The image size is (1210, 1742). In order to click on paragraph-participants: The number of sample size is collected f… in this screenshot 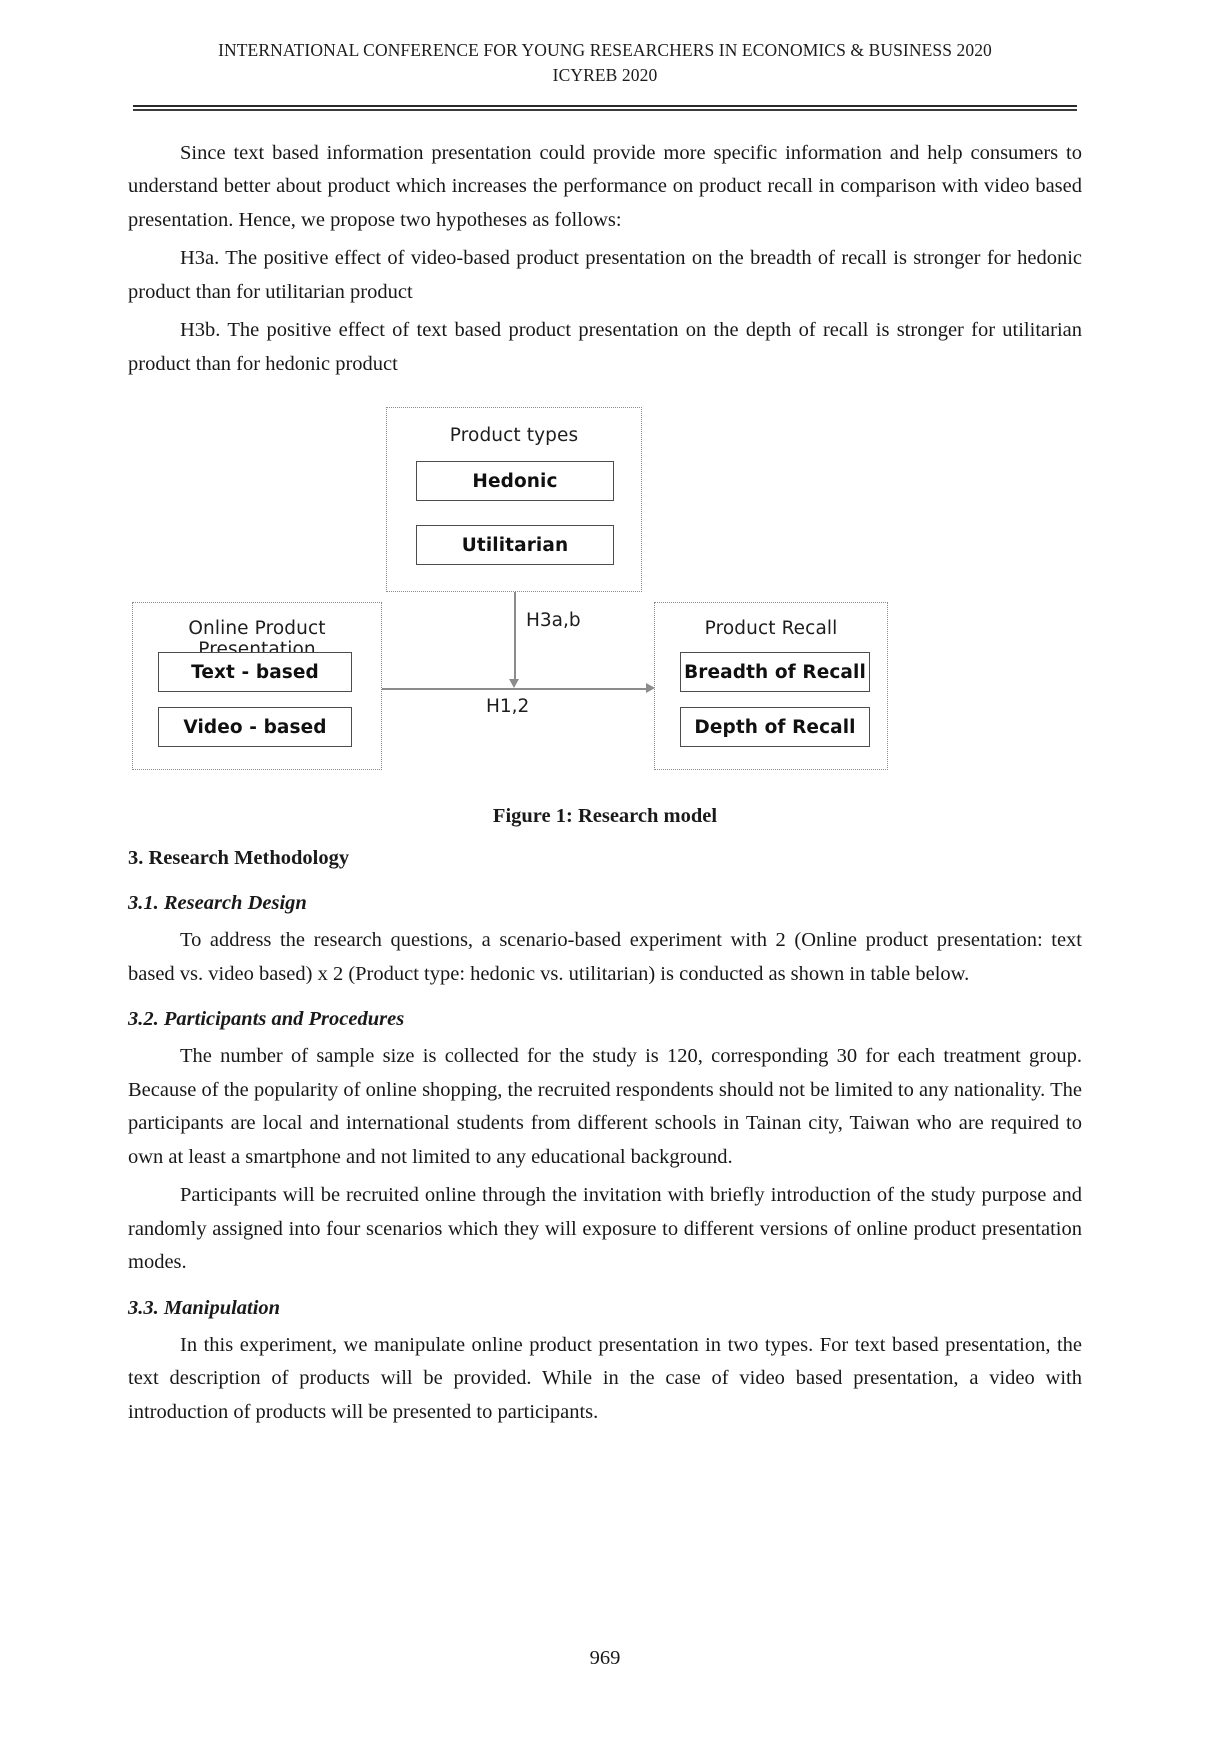, I will do `click(605, 1106)`.